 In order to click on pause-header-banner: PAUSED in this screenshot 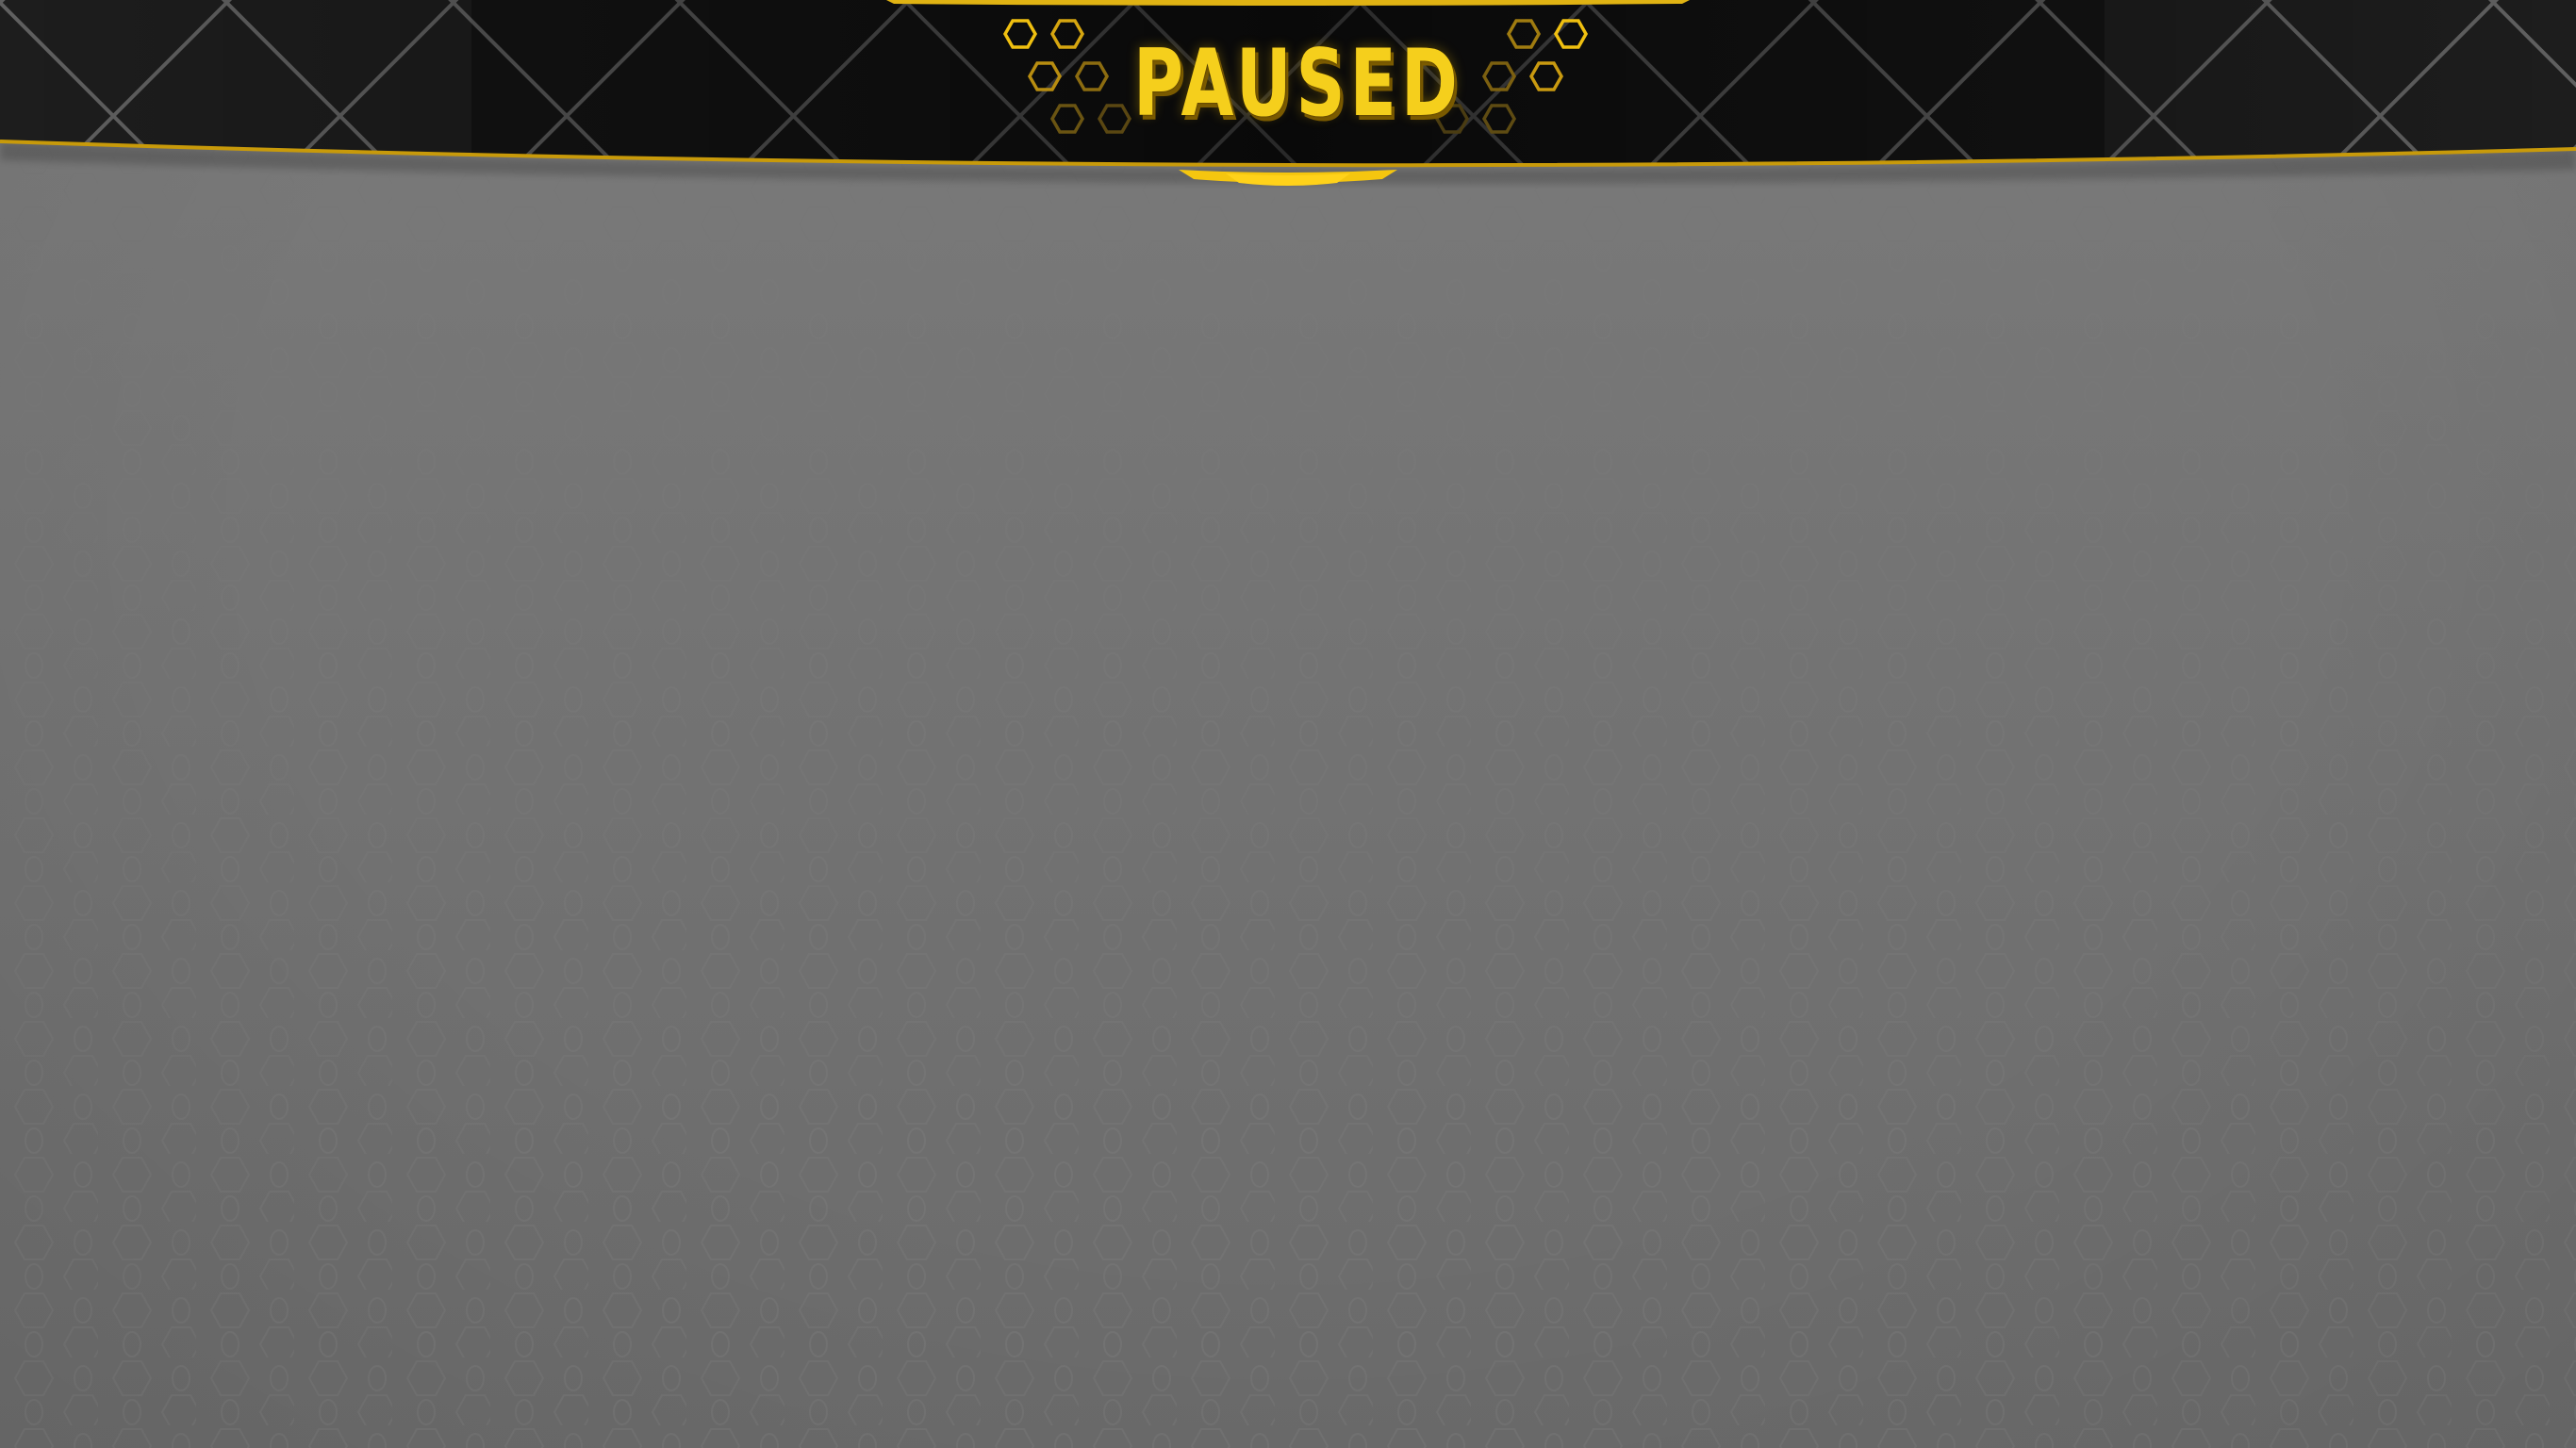, I will do `click(1288, 94)`.